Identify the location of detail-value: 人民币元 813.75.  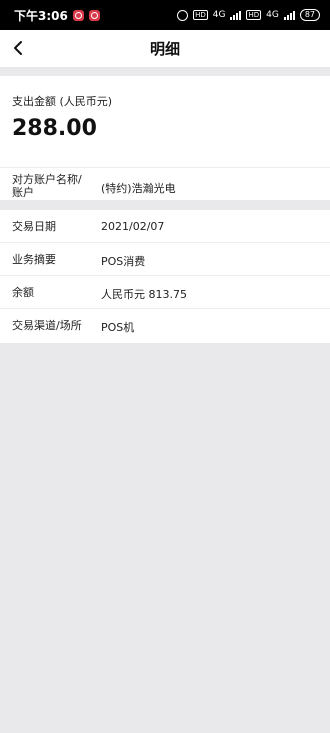
(144, 294).